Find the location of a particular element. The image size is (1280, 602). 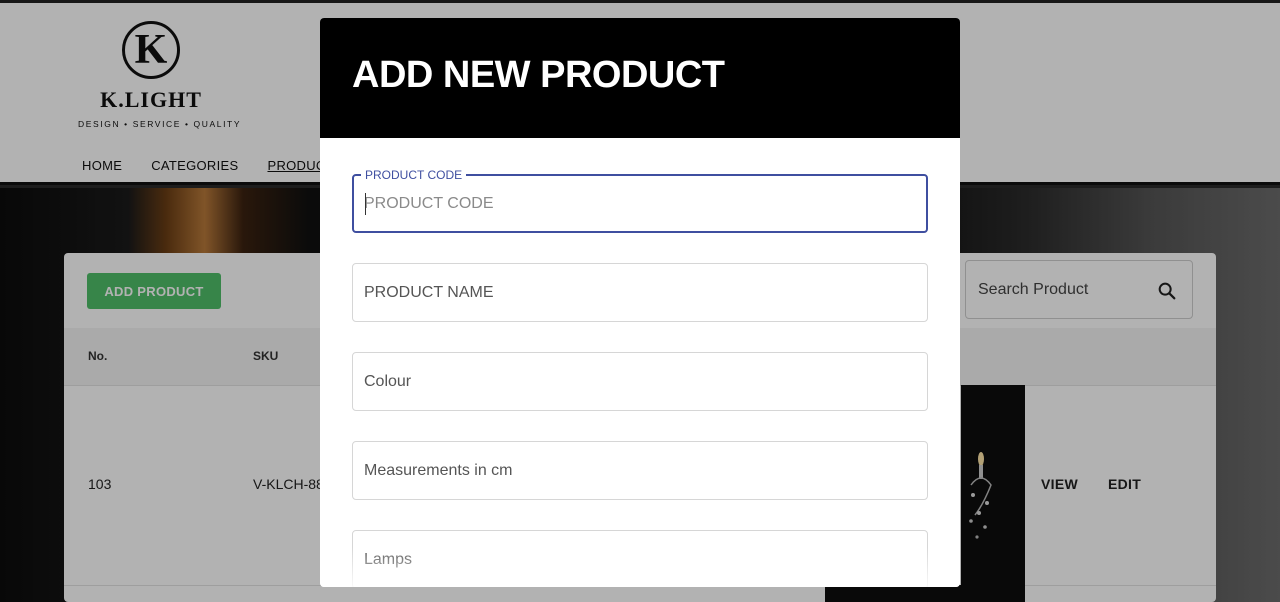

measurements-input is located at coordinates (640, 470).